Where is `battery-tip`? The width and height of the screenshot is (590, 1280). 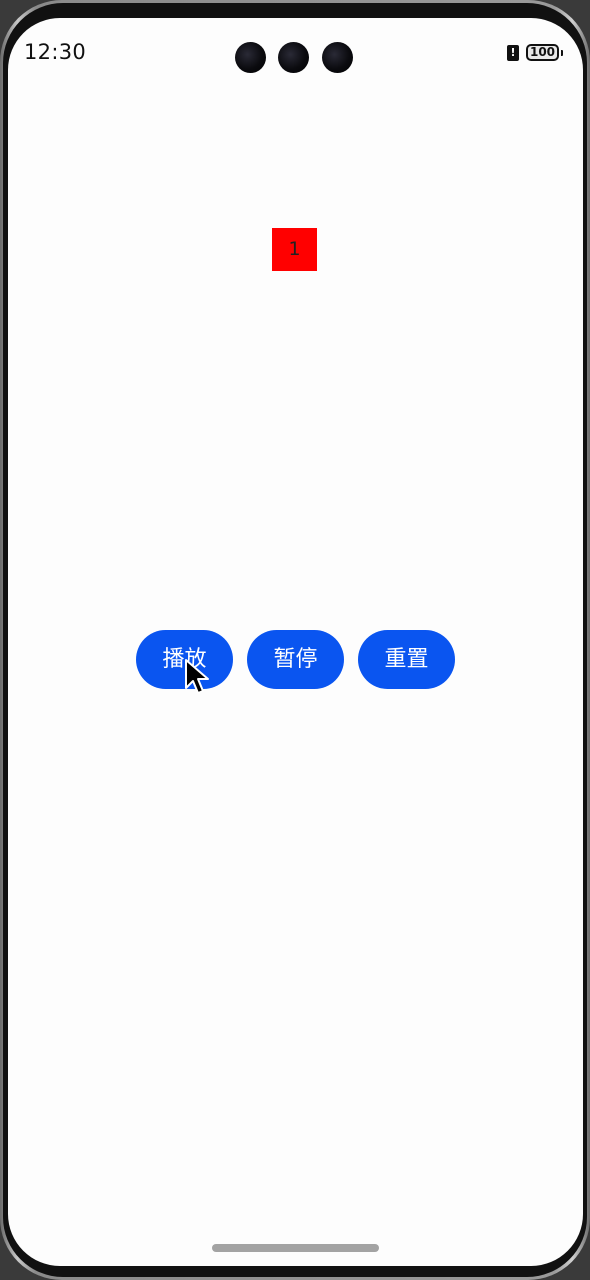 battery-tip is located at coordinates (562, 52).